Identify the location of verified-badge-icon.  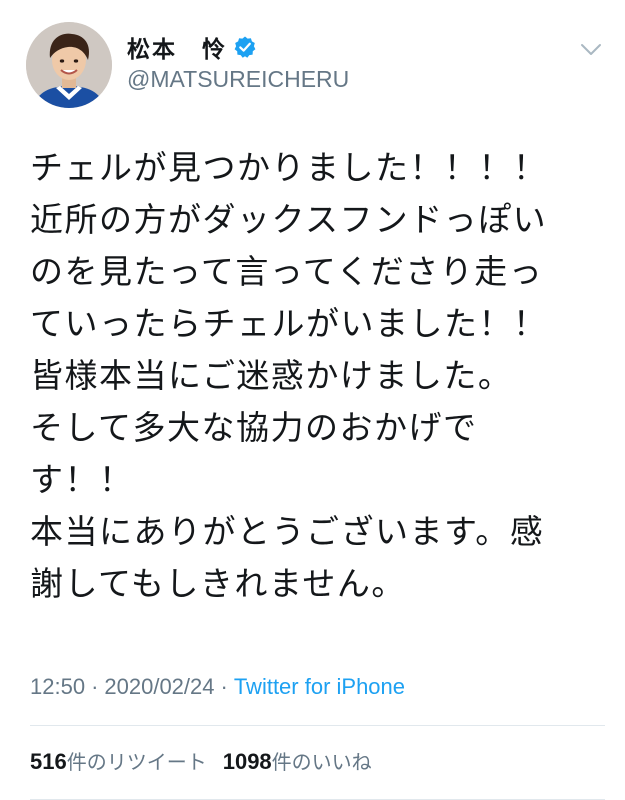
(245, 47).